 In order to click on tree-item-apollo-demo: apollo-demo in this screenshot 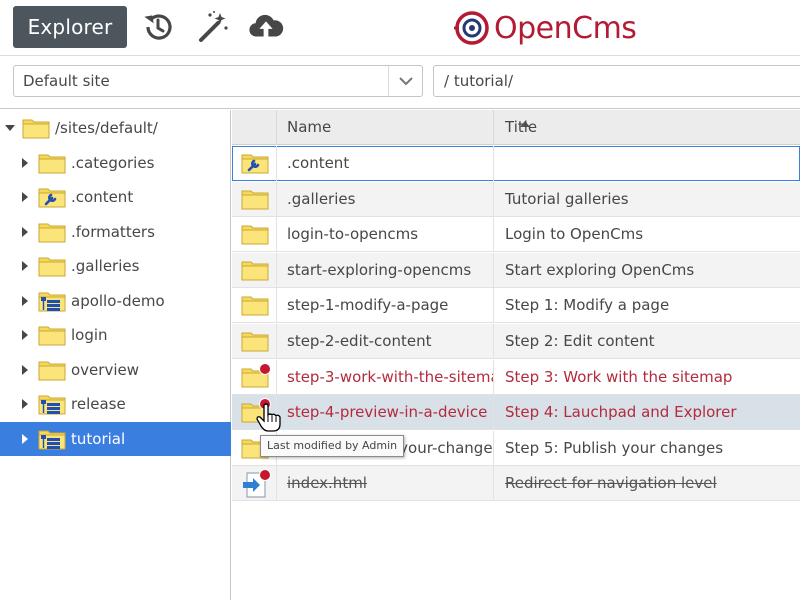, I will do `click(115, 301)`.